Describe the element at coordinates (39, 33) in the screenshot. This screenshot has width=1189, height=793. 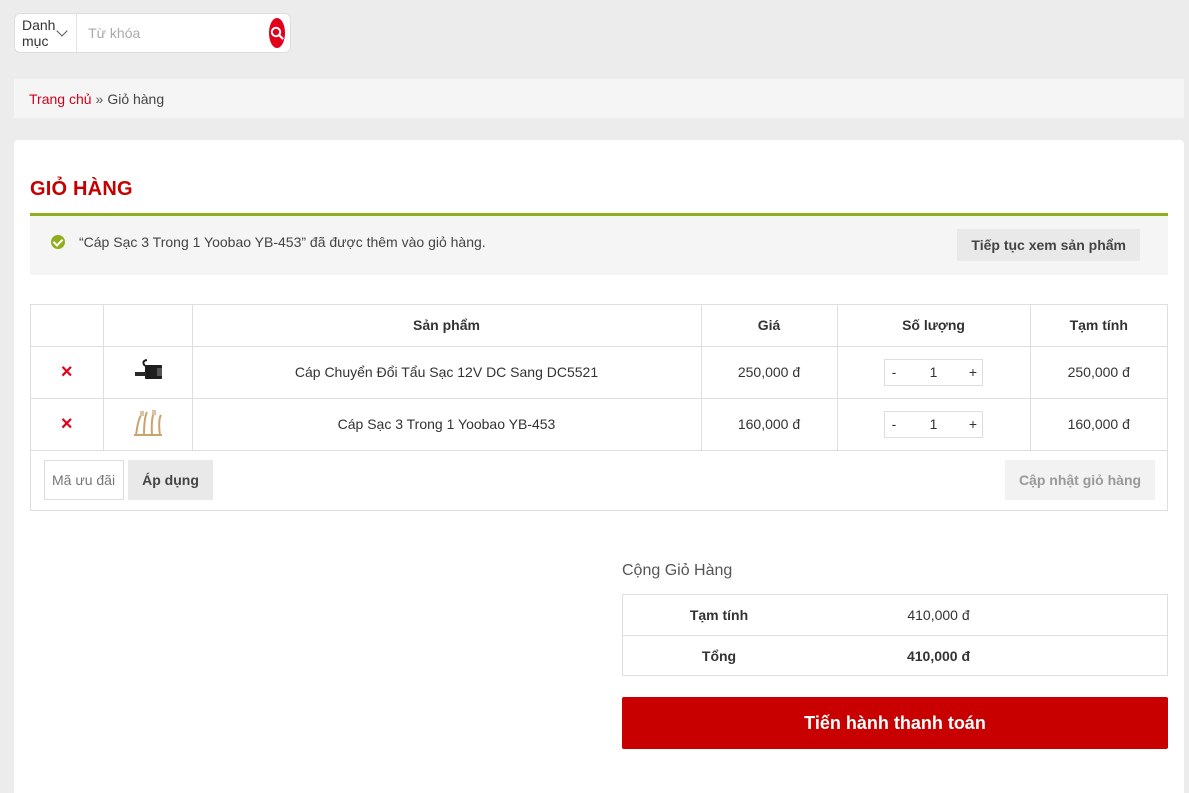
I see `category-select-label: Danh mục` at that location.